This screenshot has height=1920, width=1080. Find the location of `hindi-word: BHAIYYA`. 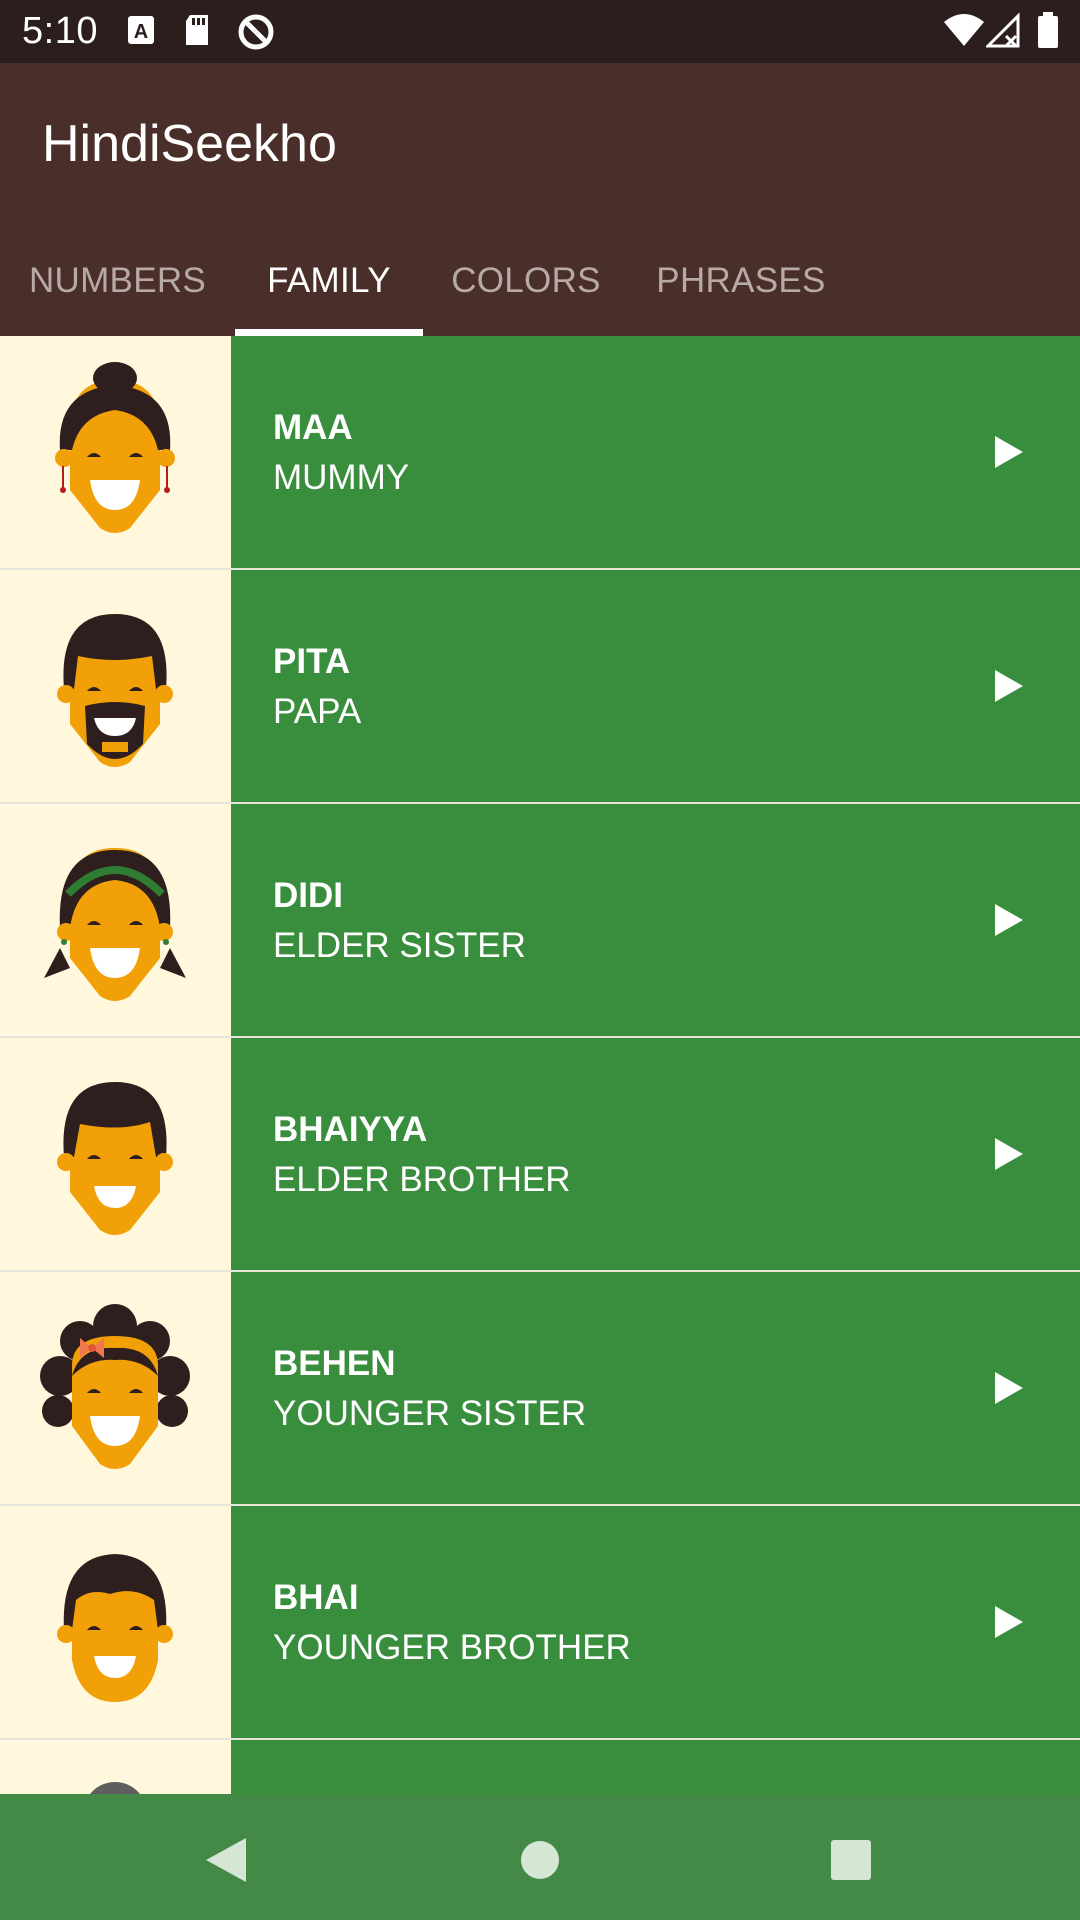

hindi-word: BHAIYYA is located at coordinates (350, 1129).